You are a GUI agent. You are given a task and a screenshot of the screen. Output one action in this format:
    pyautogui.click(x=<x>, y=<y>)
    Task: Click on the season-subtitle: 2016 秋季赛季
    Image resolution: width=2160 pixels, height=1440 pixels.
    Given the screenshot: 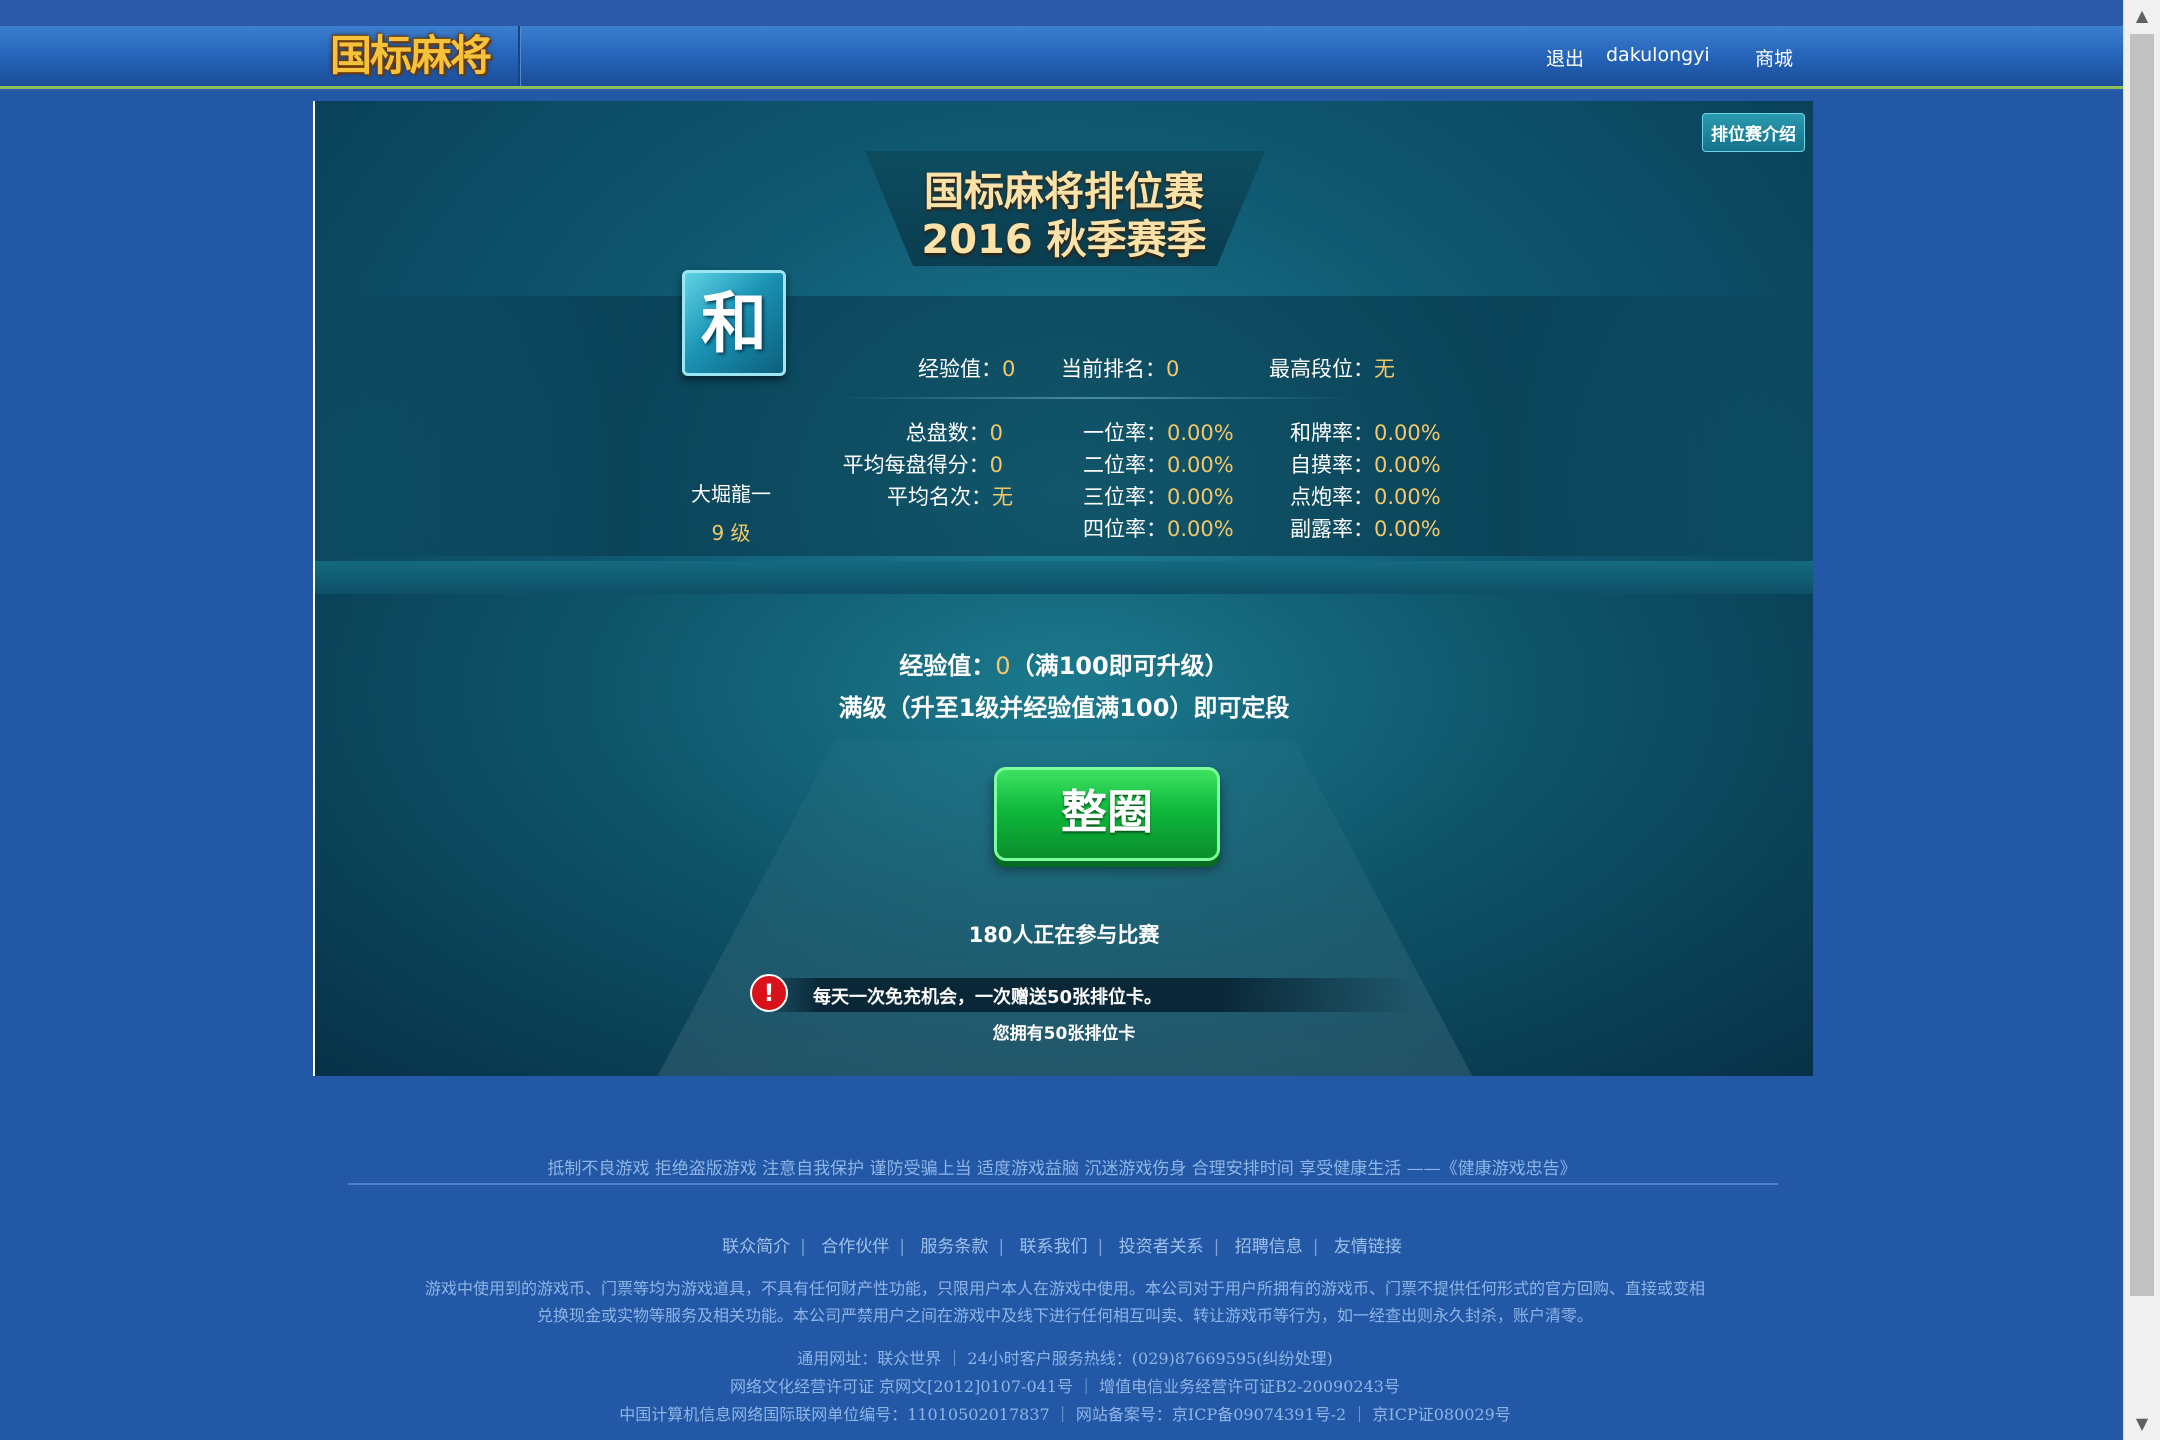 What is the action you would take?
    pyautogui.click(x=1064, y=240)
    